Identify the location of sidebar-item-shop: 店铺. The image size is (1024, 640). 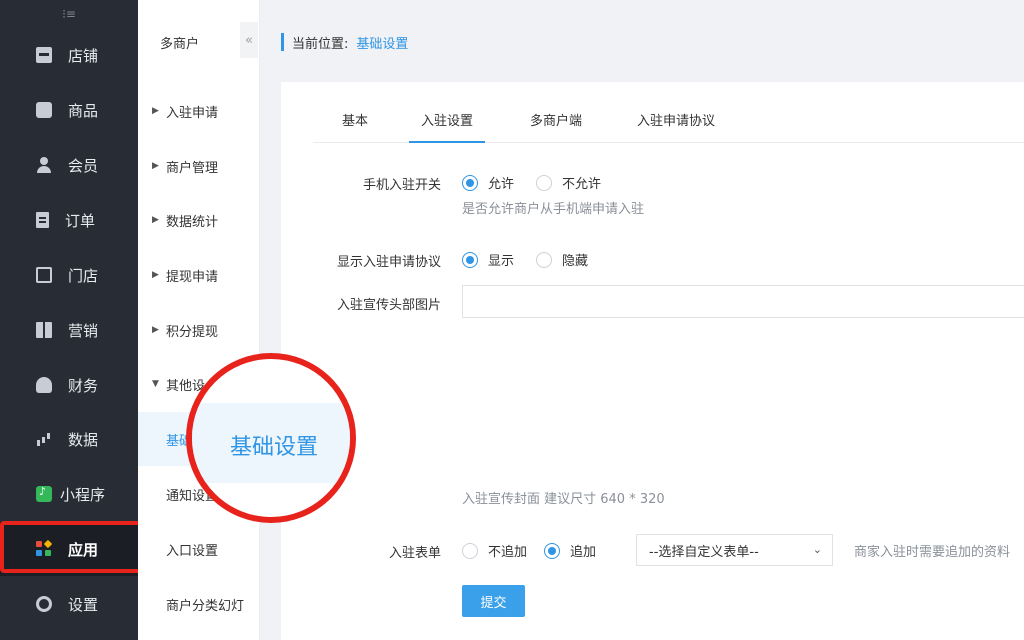
(69, 55).